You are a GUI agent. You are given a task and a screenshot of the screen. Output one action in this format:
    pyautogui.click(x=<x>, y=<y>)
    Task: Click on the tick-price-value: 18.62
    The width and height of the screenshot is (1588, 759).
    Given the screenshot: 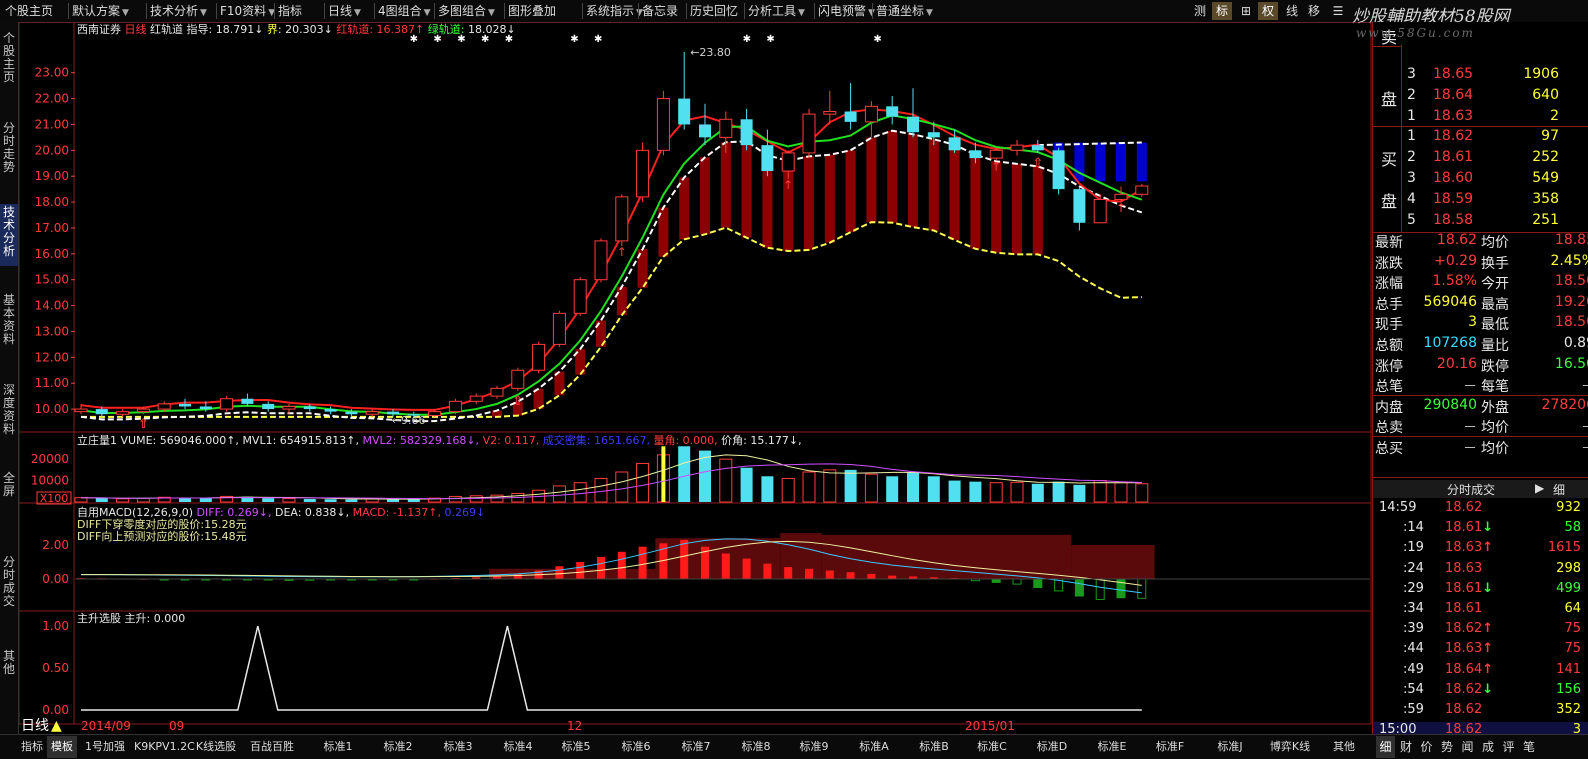 What is the action you would take?
    pyautogui.click(x=1464, y=709)
    